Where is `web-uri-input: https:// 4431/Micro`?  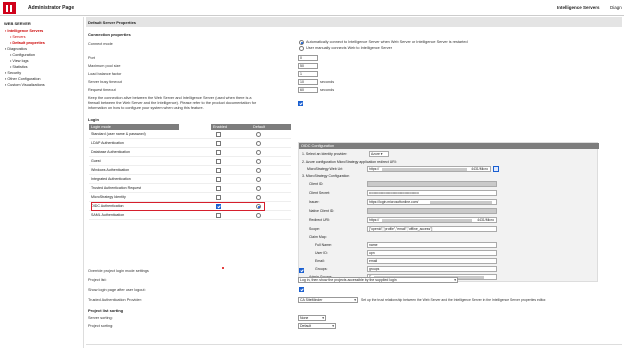
web-uri-input: https:// 4431/Micro is located at coordinates (429, 169).